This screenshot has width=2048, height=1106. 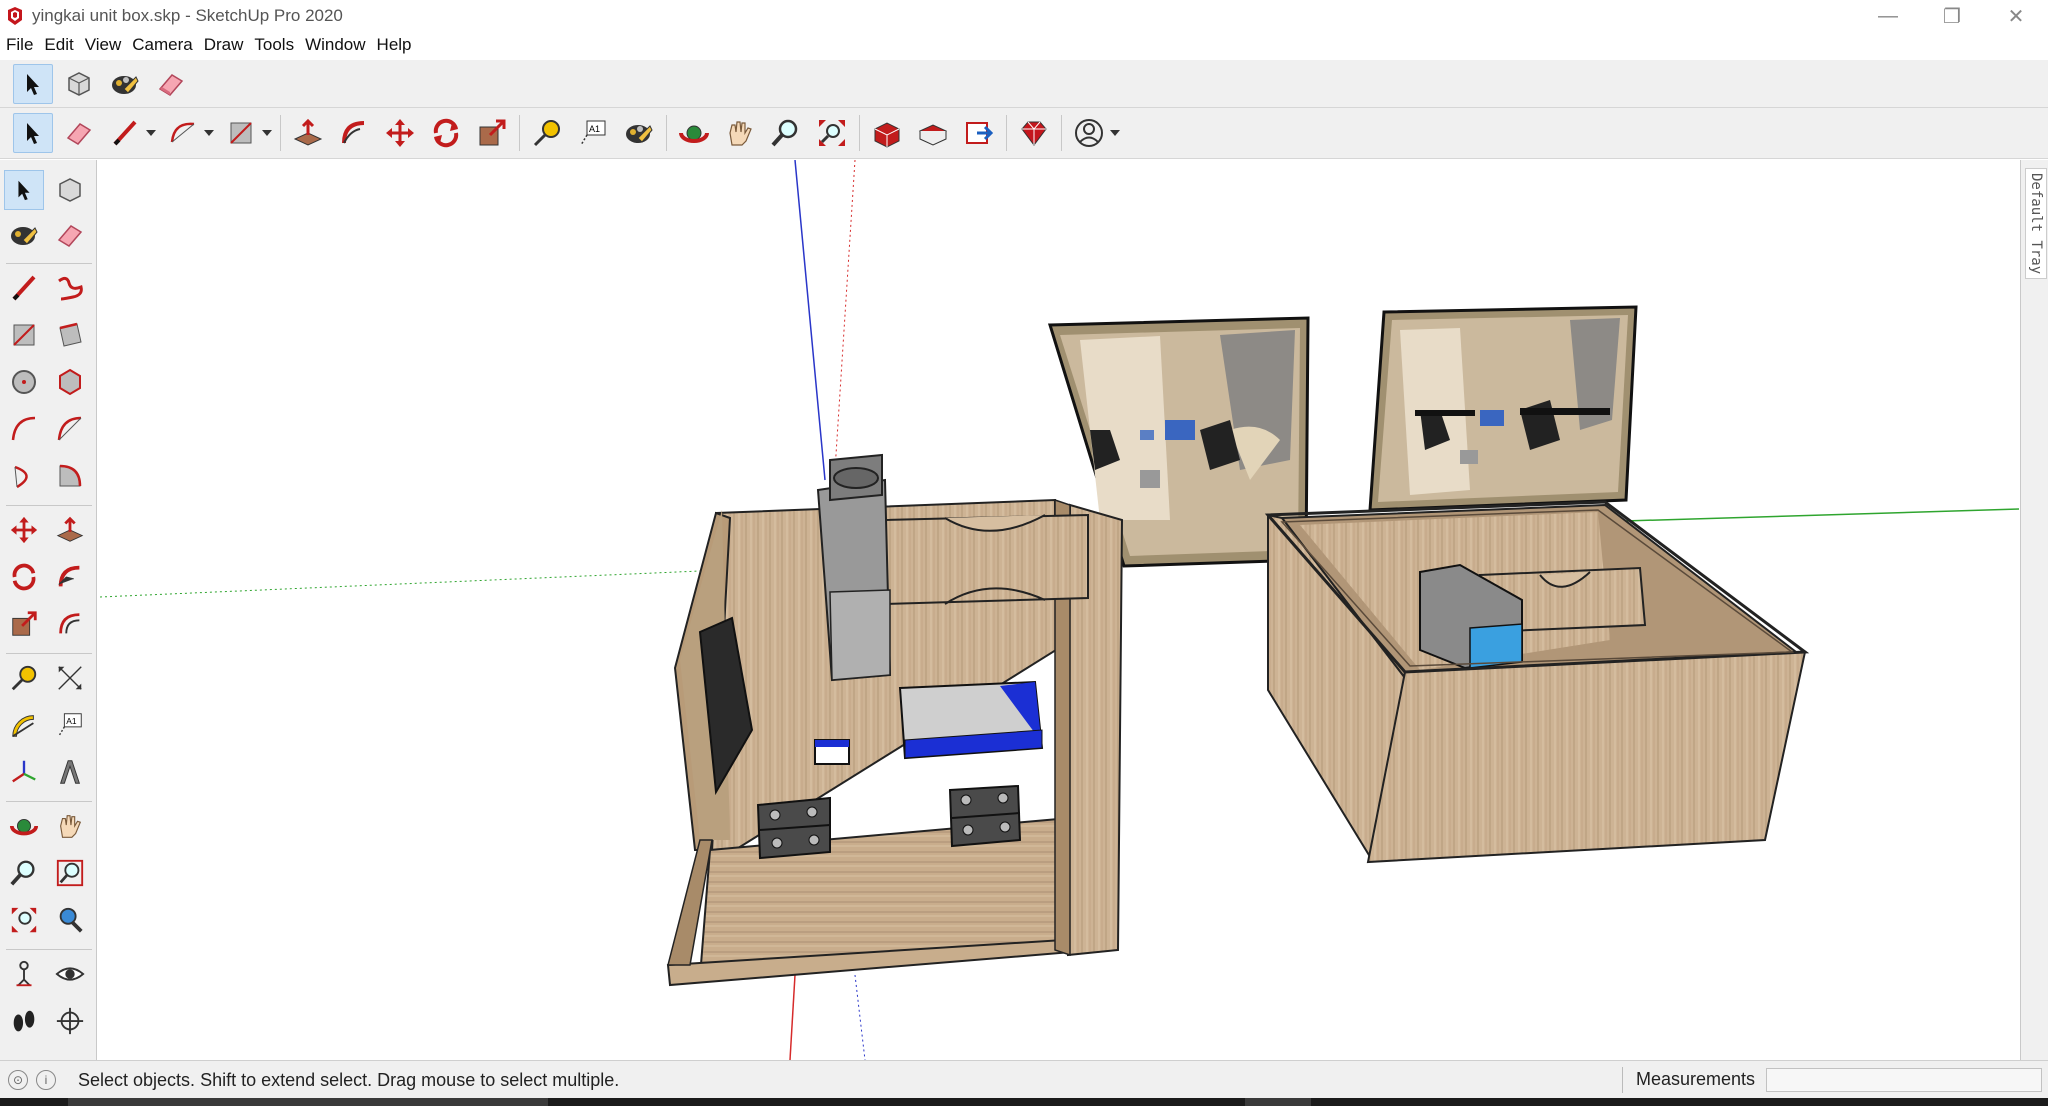 What do you see at coordinates (1888, 16) in the screenshot?
I see `minimize-icon: —` at bounding box center [1888, 16].